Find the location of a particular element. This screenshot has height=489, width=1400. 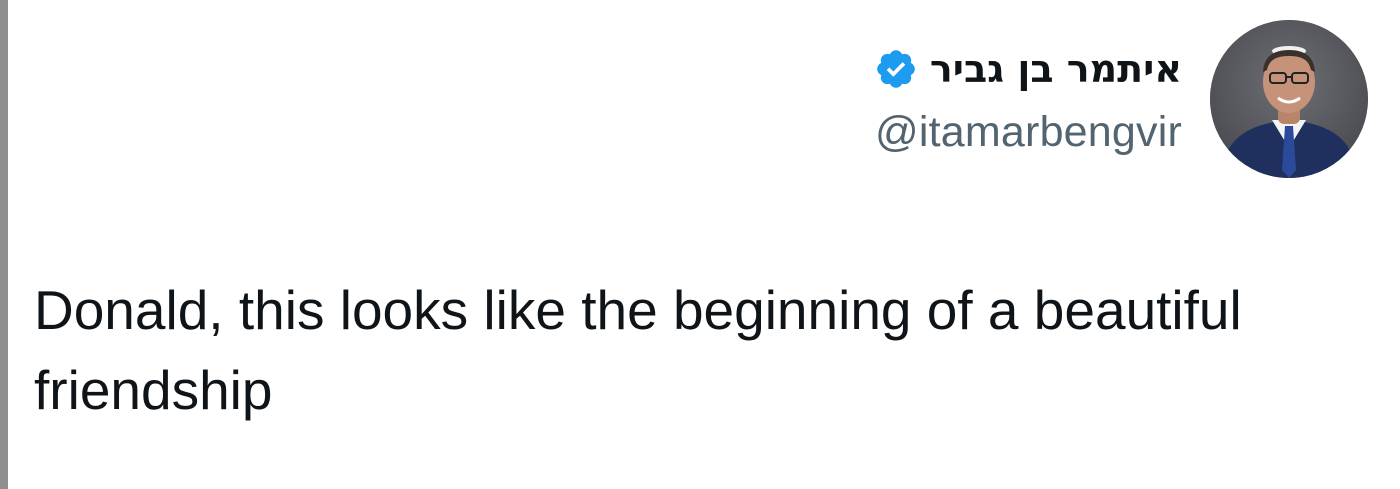

display-name: איתמר בן גביר is located at coordinates (1056, 69).